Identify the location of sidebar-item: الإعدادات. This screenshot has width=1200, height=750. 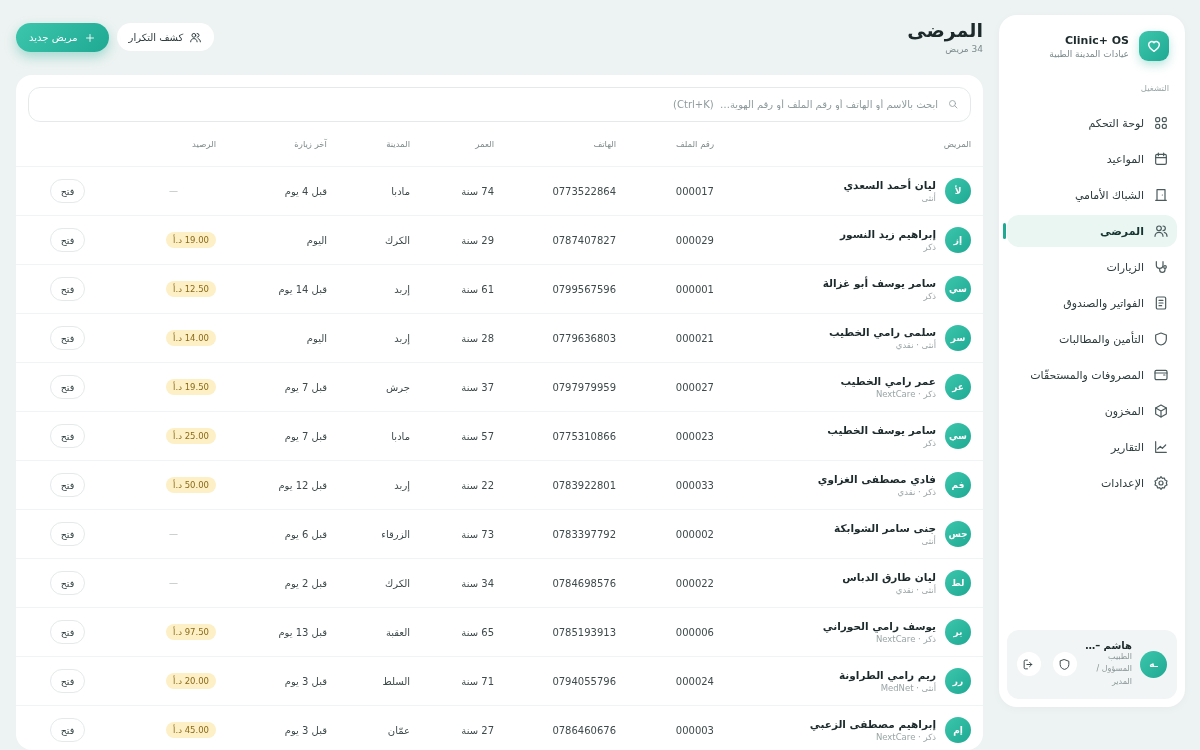
(1092, 483).